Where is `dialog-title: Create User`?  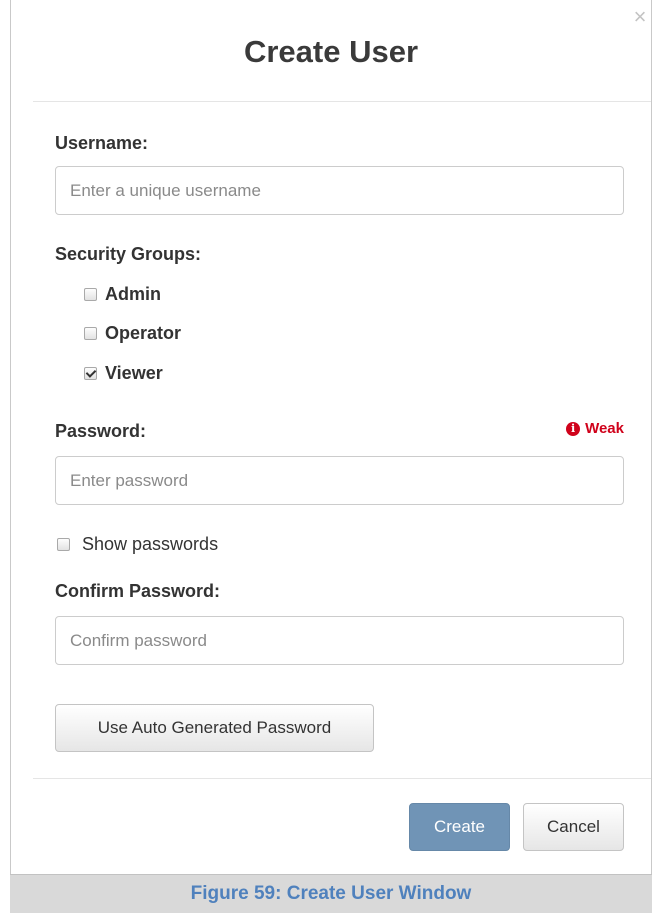
dialog-title: Create User is located at coordinates (331, 51).